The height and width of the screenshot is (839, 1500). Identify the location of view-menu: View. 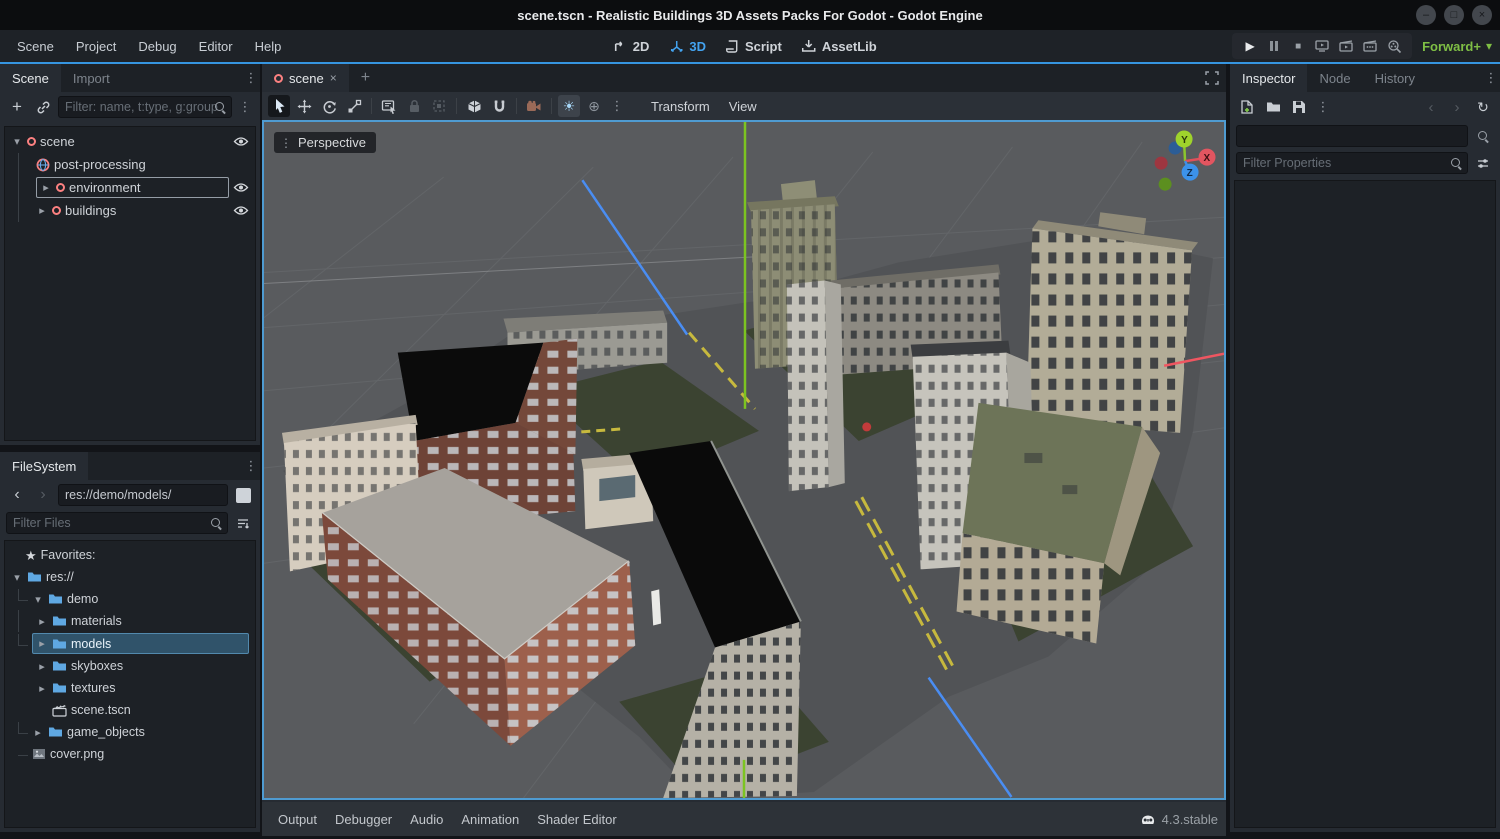
(743, 106).